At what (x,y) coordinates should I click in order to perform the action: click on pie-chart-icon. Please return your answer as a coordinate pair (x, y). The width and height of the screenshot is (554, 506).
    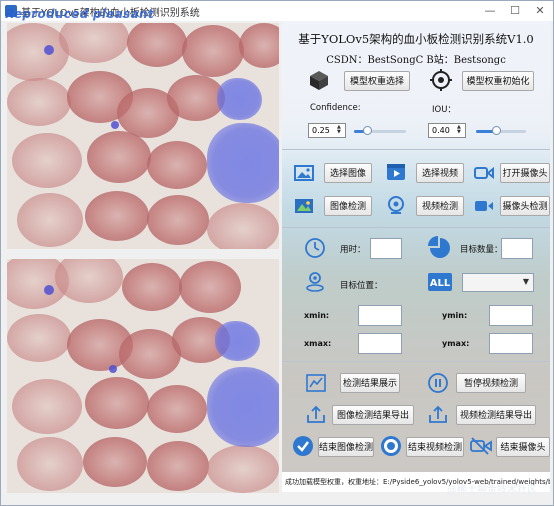
    Looking at the image, I should click on (439, 247).